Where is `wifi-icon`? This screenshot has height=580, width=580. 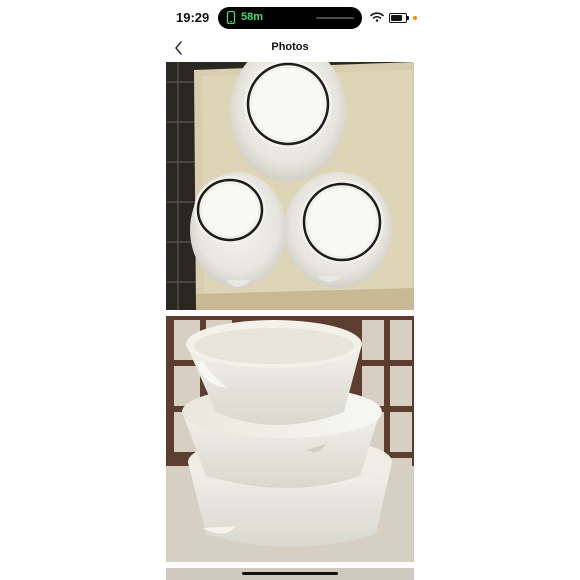 wifi-icon is located at coordinates (377, 17).